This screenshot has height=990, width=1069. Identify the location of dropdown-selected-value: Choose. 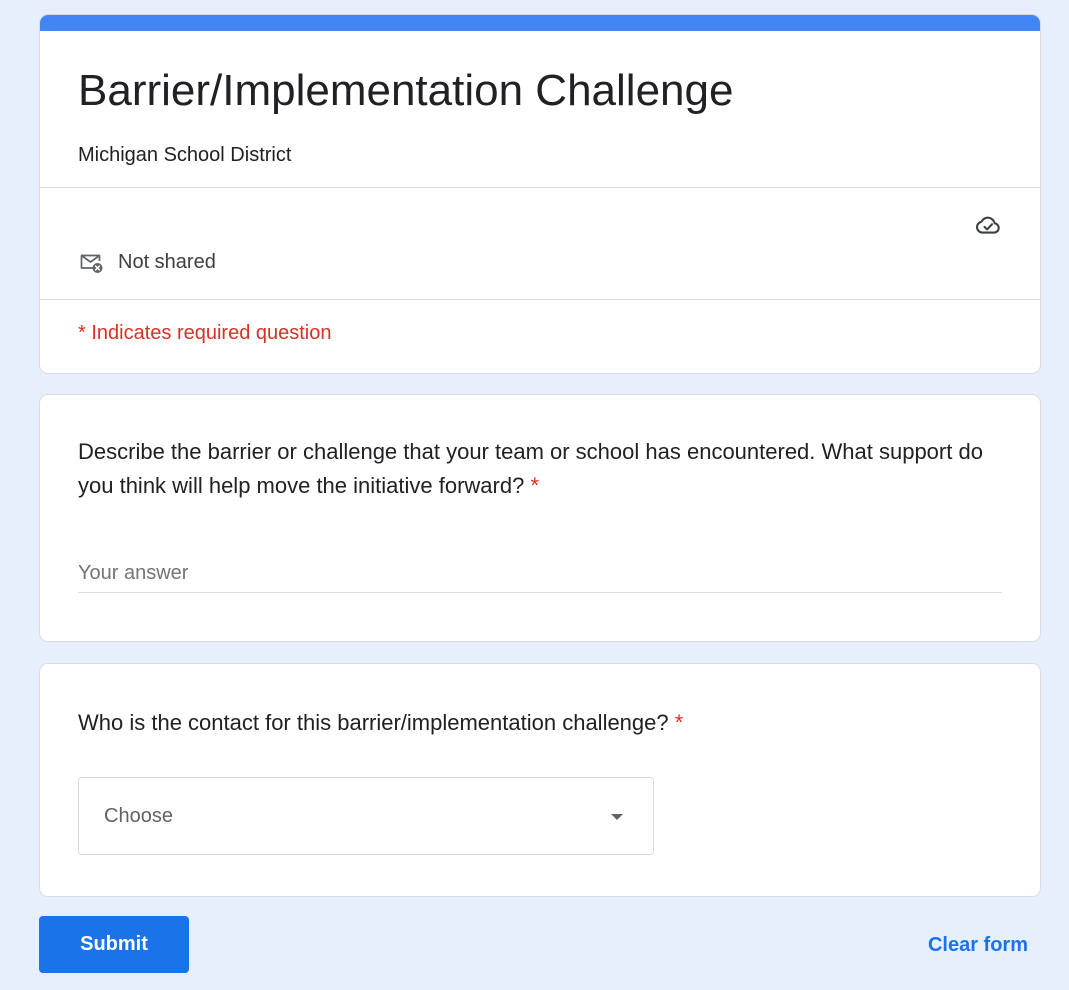
(138, 816).